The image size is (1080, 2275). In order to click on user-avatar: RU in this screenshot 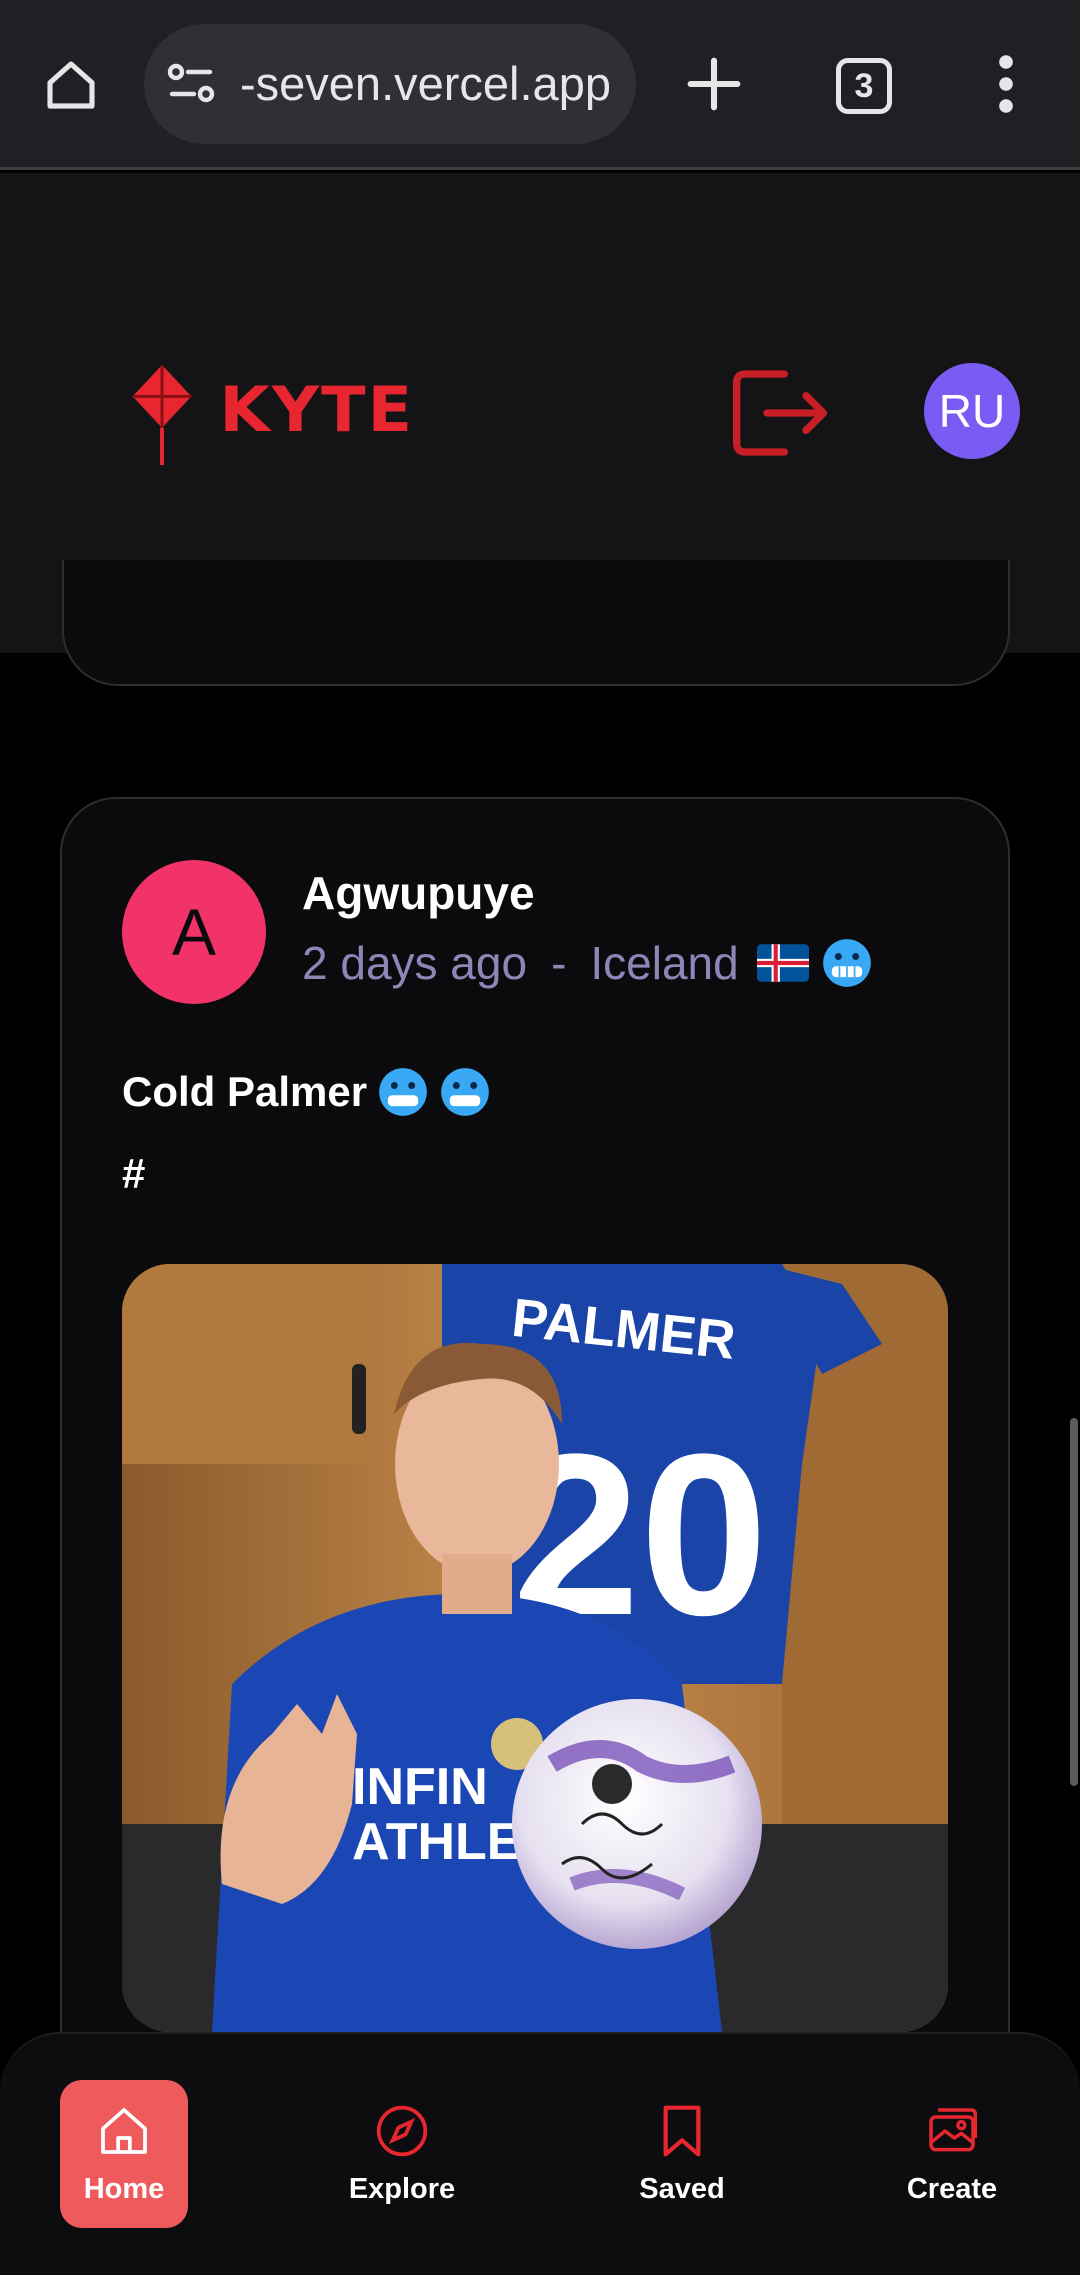, I will do `click(972, 411)`.